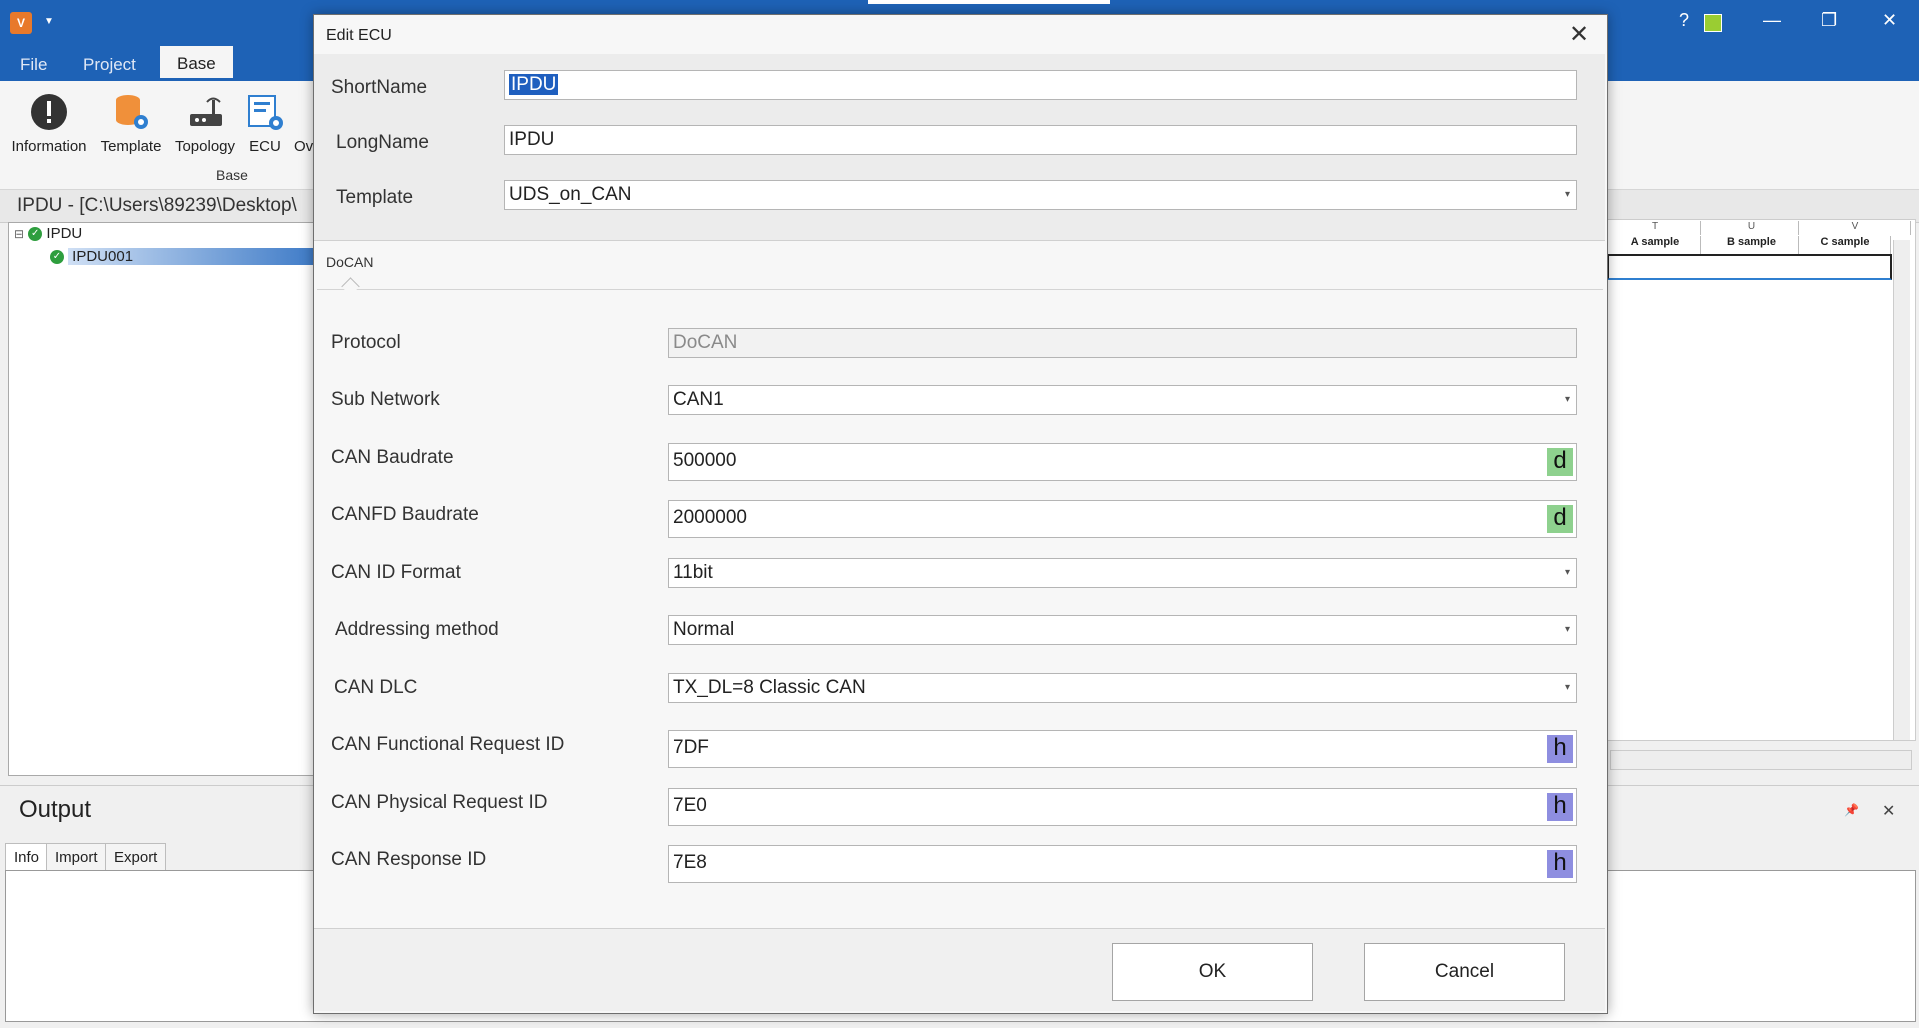 This screenshot has width=1919, height=1028. I want to click on tab-docan: DoCAN, so click(349, 262).